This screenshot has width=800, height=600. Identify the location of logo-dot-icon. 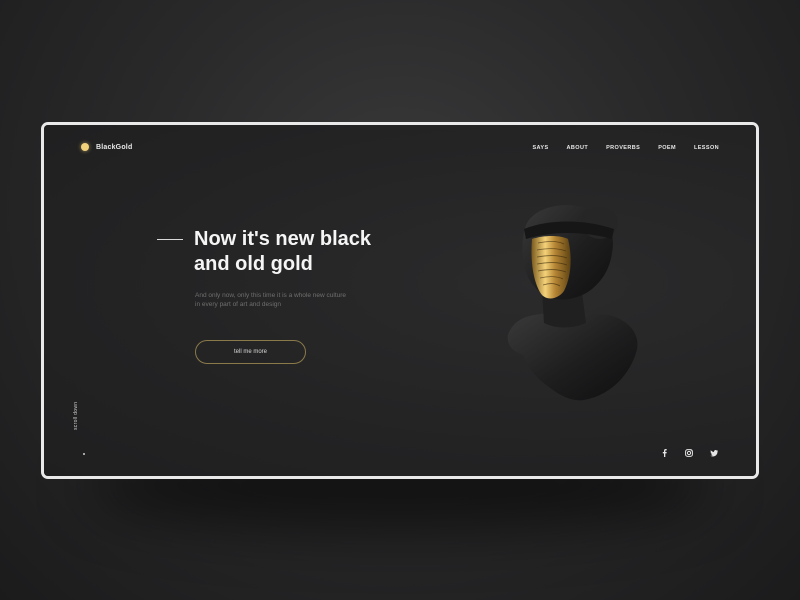
(85, 147).